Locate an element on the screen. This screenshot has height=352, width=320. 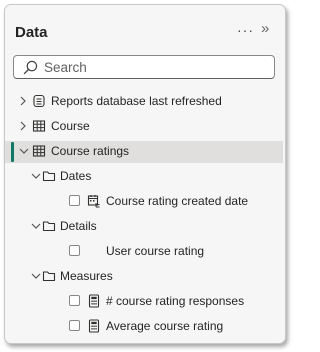
tree-item-label: Reports database last refreshed is located at coordinates (136, 101).